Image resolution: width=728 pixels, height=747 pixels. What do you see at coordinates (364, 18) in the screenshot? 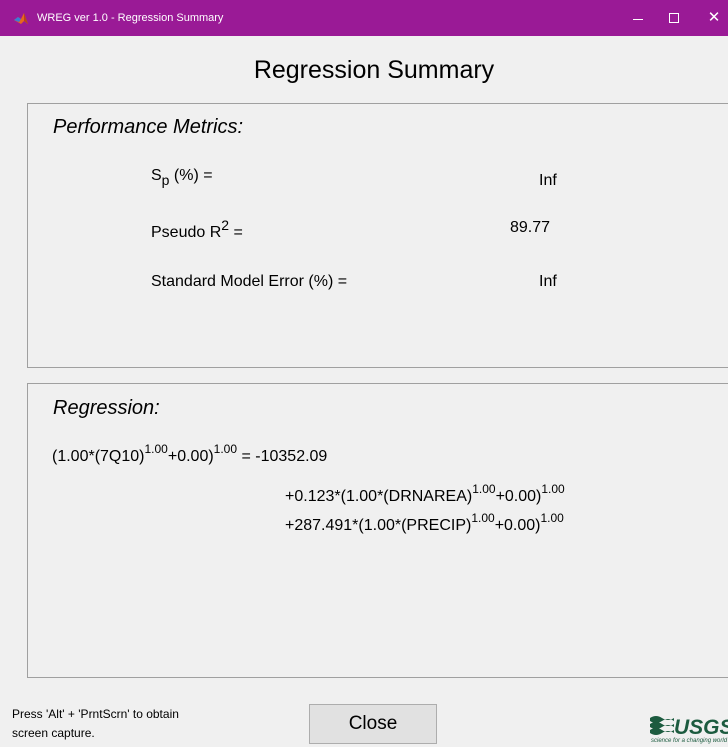
I see `window-title-bar: WREG ver 1.0 - Regression Summary ✕` at bounding box center [364, 18].